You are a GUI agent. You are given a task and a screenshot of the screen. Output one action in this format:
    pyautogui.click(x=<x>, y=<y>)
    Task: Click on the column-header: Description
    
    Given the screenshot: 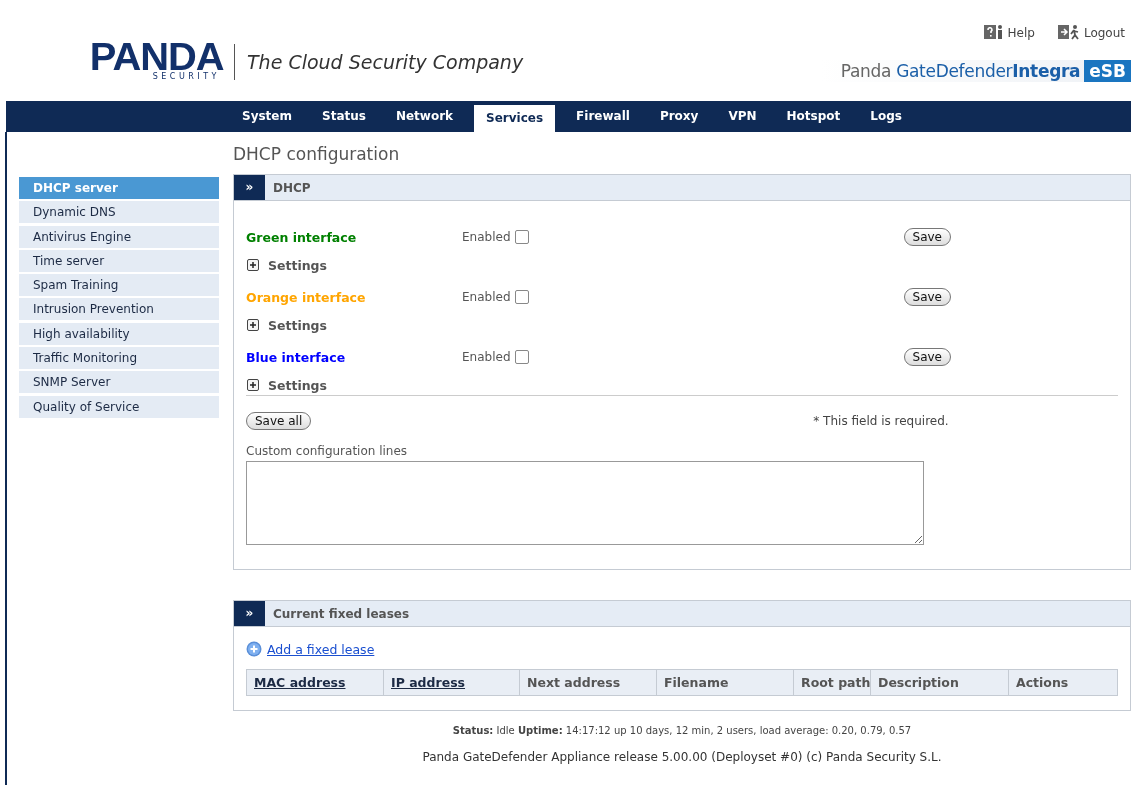 What is the action you would take?
    pyautogui.click(x=940, y=682)
    